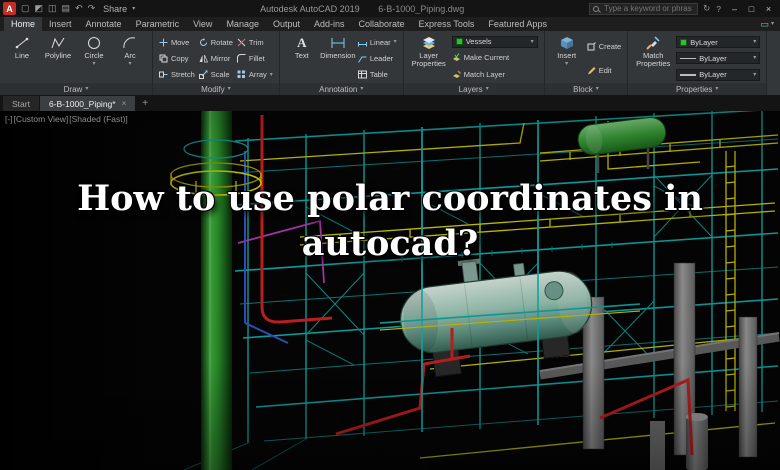 The height and width of the screenshot is (470, 780). I want to click on file-tab-start: Start, so click(21, 103).